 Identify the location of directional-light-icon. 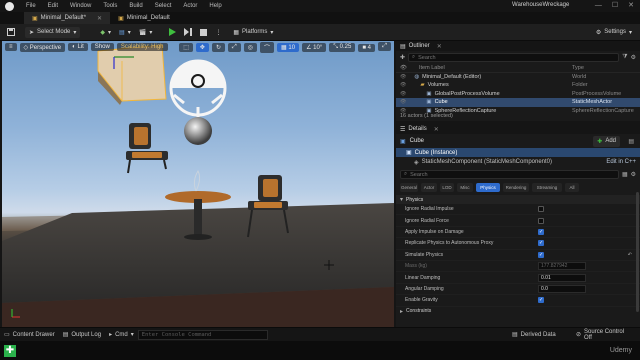
(198, 88).